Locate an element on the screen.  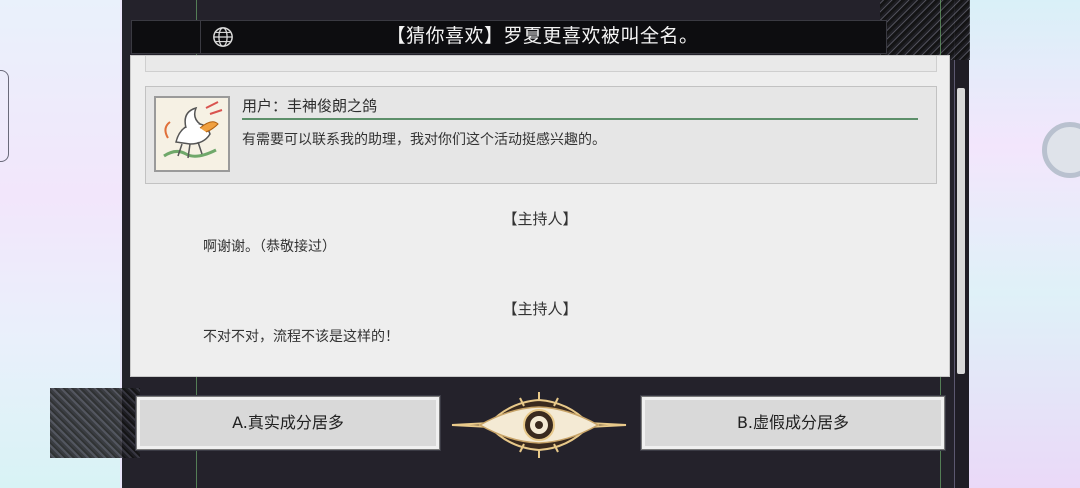
choice-a-button: A.真实成分居多 is located at coordinates (288, 423).